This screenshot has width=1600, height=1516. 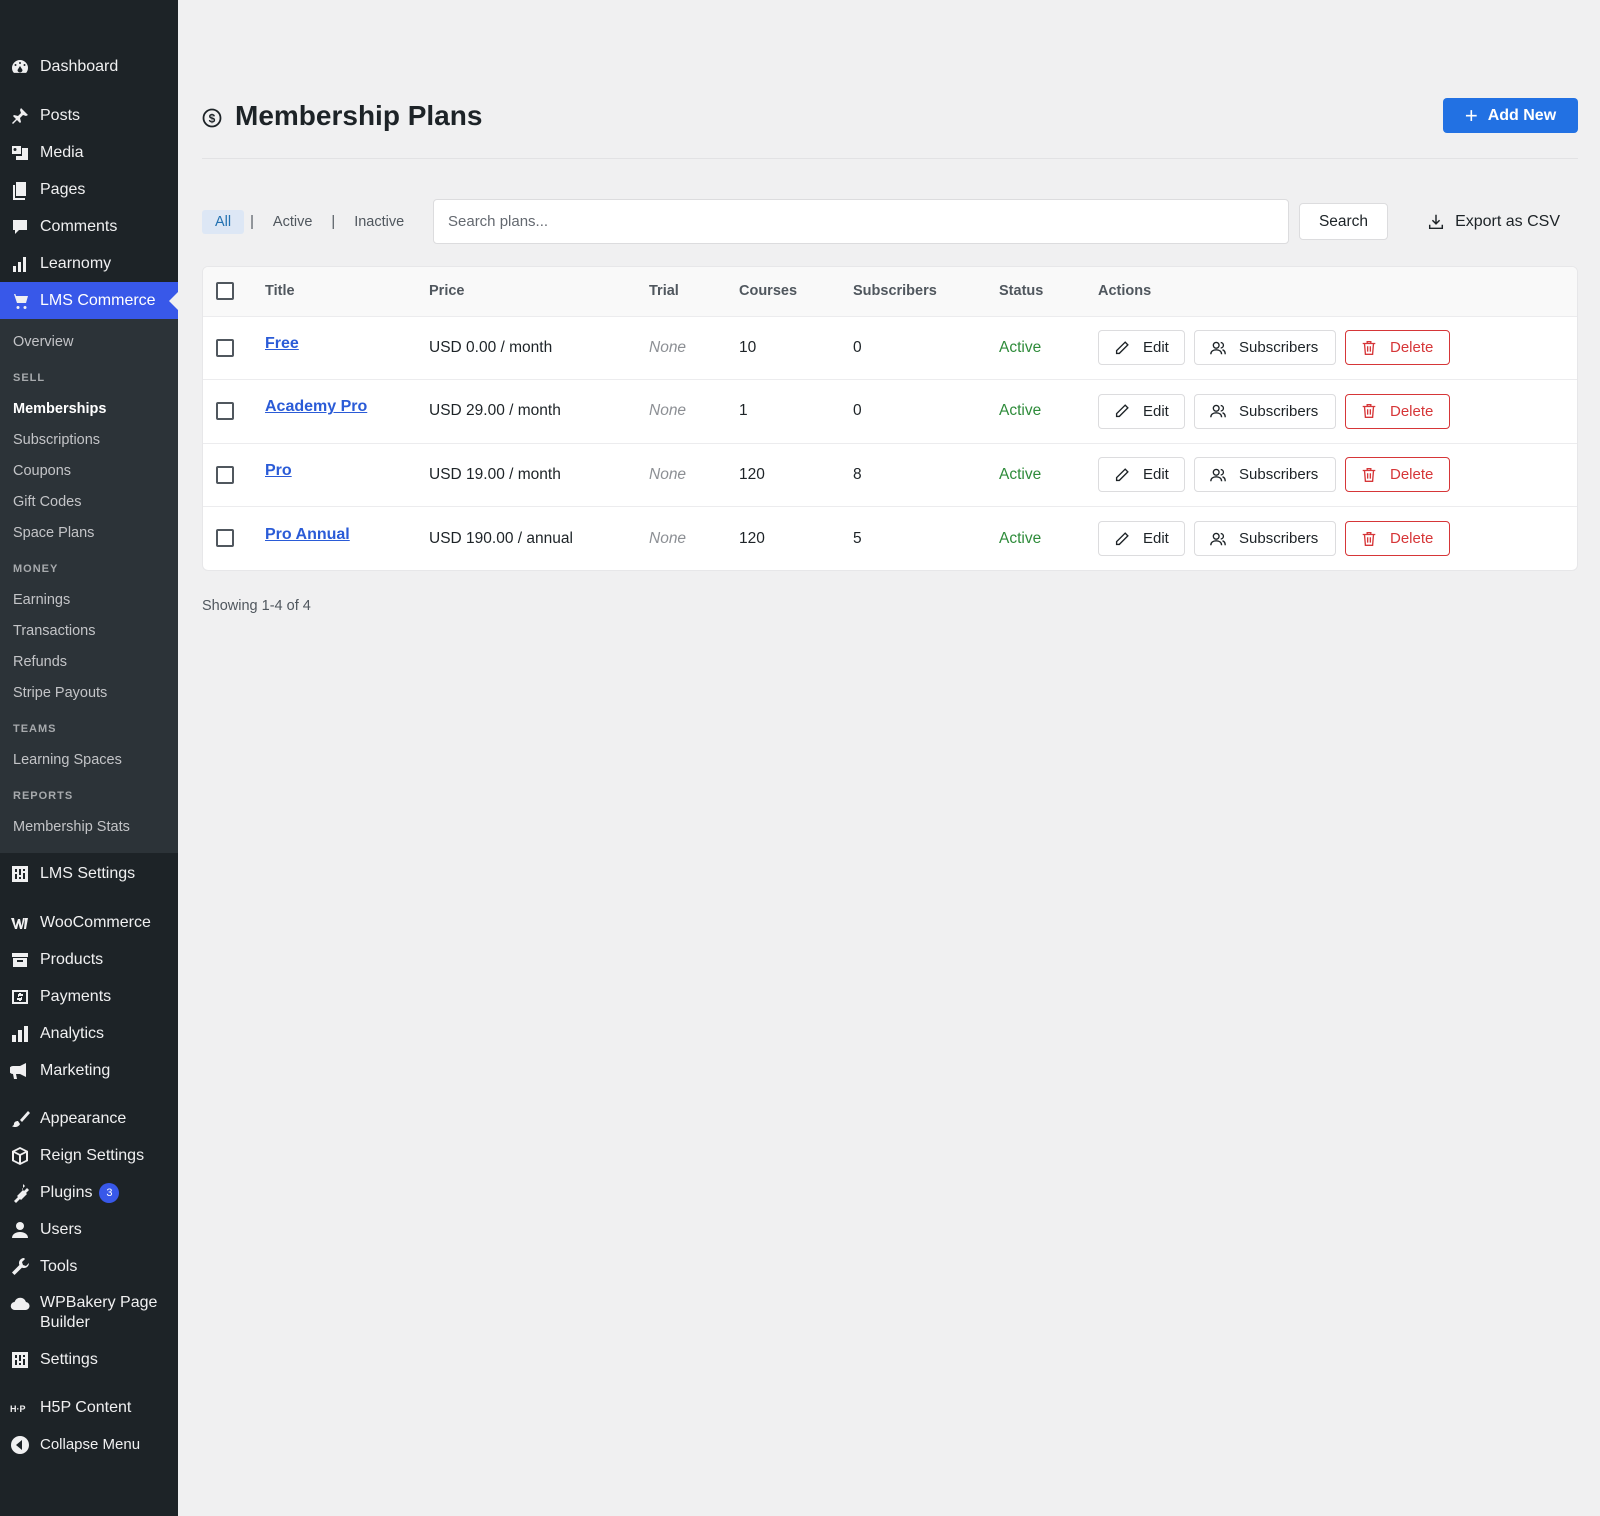 I want to click on submenu-subscriptions: Subscriptions, so click(x=89, y=440).